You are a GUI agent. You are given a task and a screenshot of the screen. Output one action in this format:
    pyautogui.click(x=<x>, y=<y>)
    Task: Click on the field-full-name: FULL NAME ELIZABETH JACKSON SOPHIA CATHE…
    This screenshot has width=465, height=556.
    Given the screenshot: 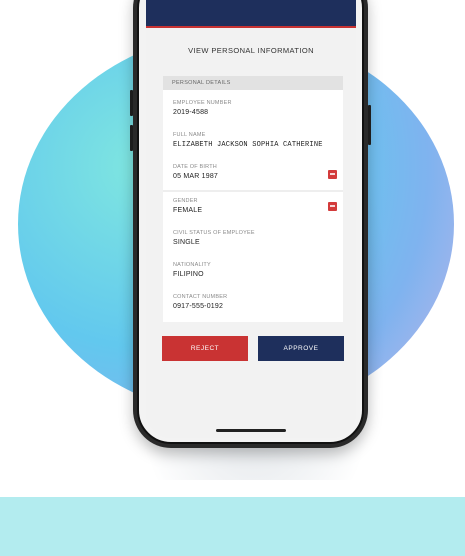 What is the action you would take?
    pyautogui.click(x=253, y=140)
    